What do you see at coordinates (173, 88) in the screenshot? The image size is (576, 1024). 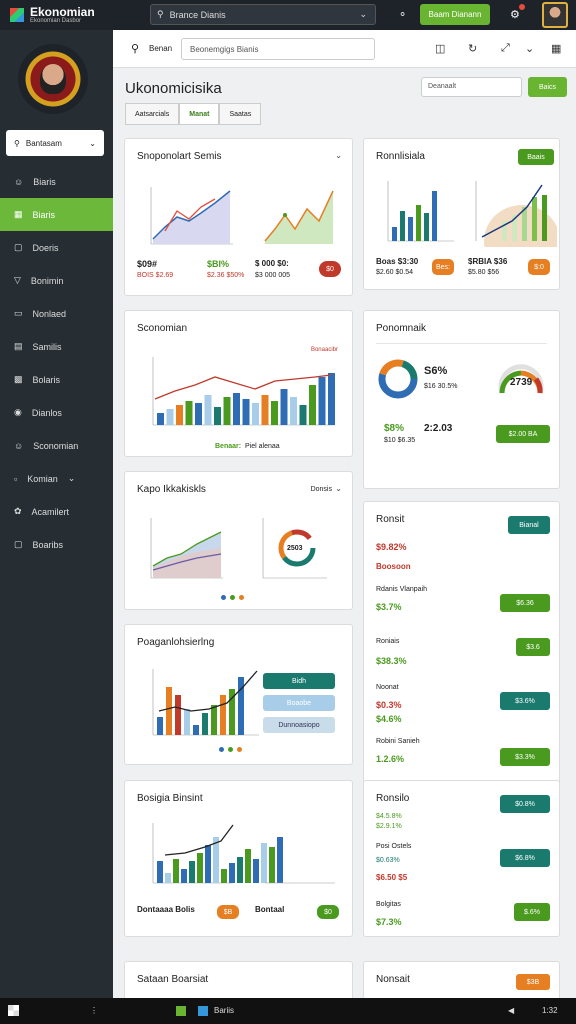 I see `page-title: Ukonomicisika` at bounding box center [173, 88].